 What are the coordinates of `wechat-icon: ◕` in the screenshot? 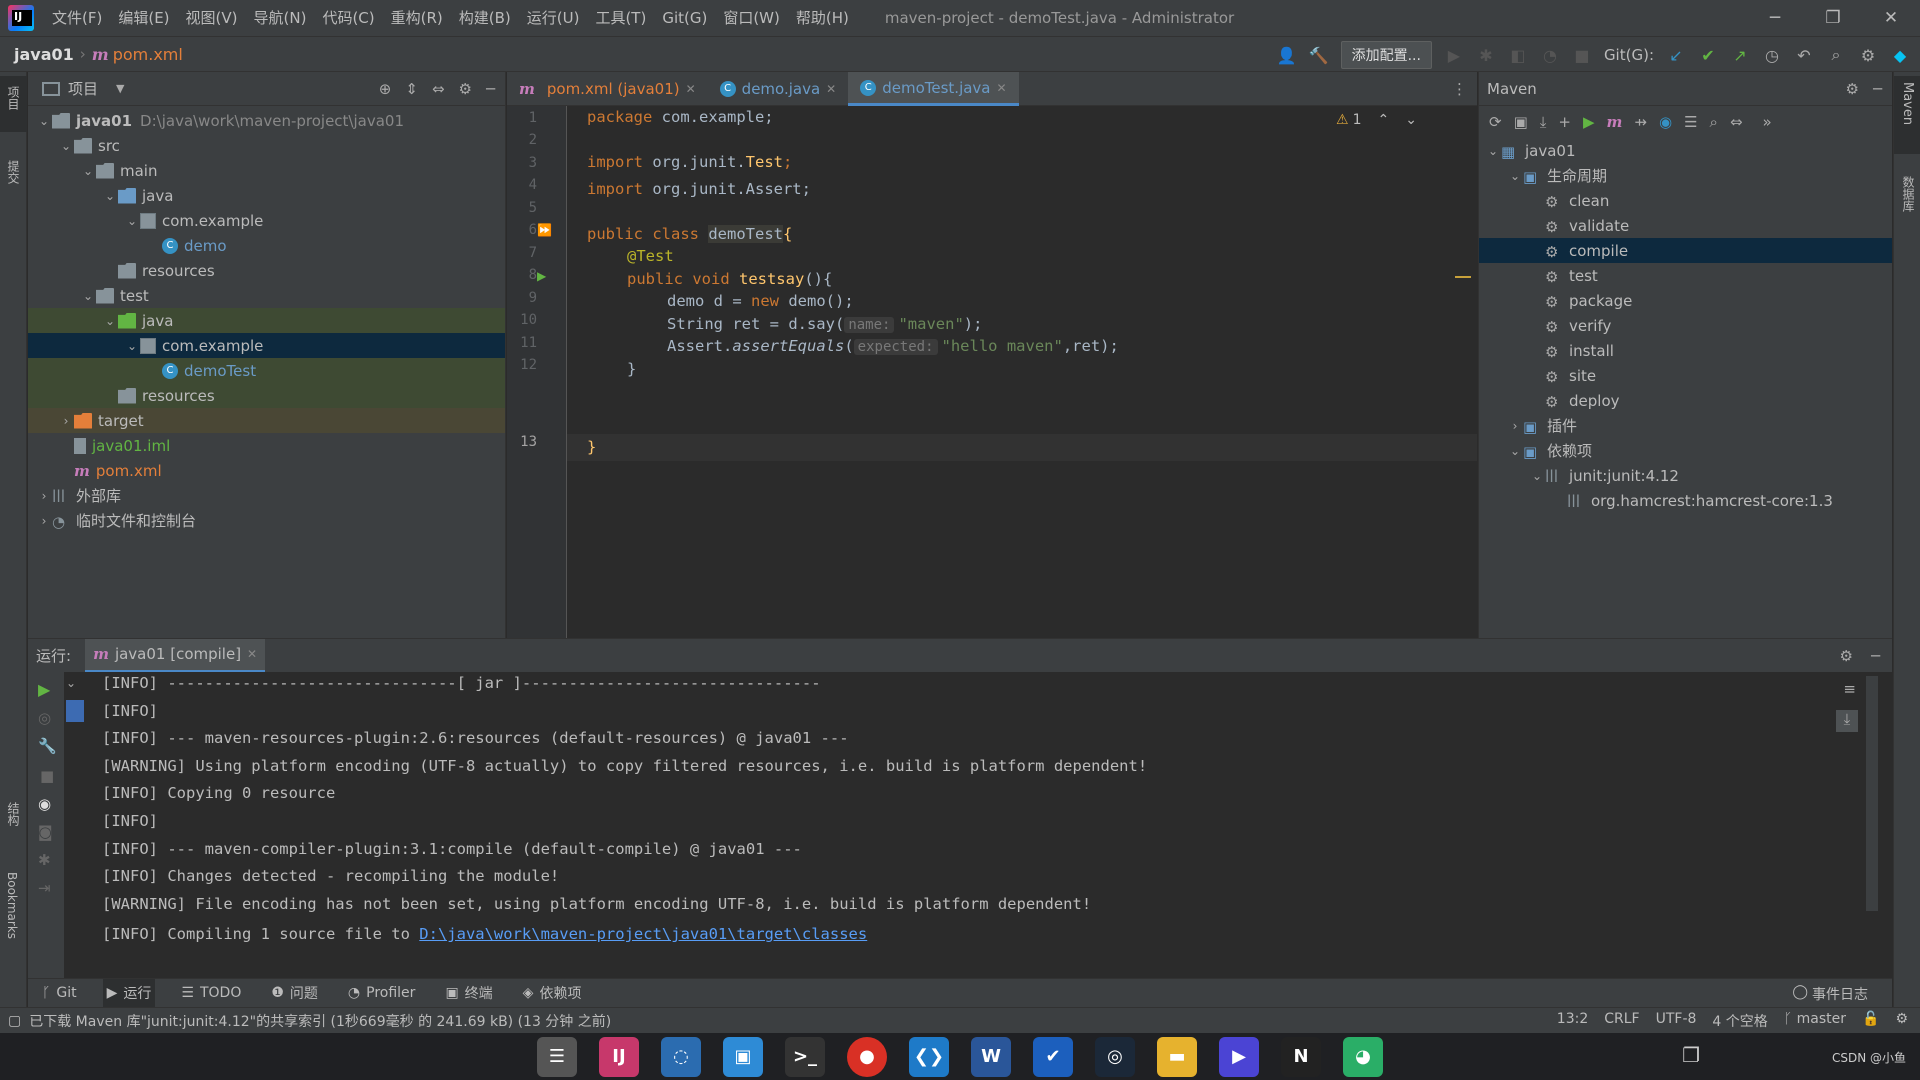 It's located at (1363, 1056).